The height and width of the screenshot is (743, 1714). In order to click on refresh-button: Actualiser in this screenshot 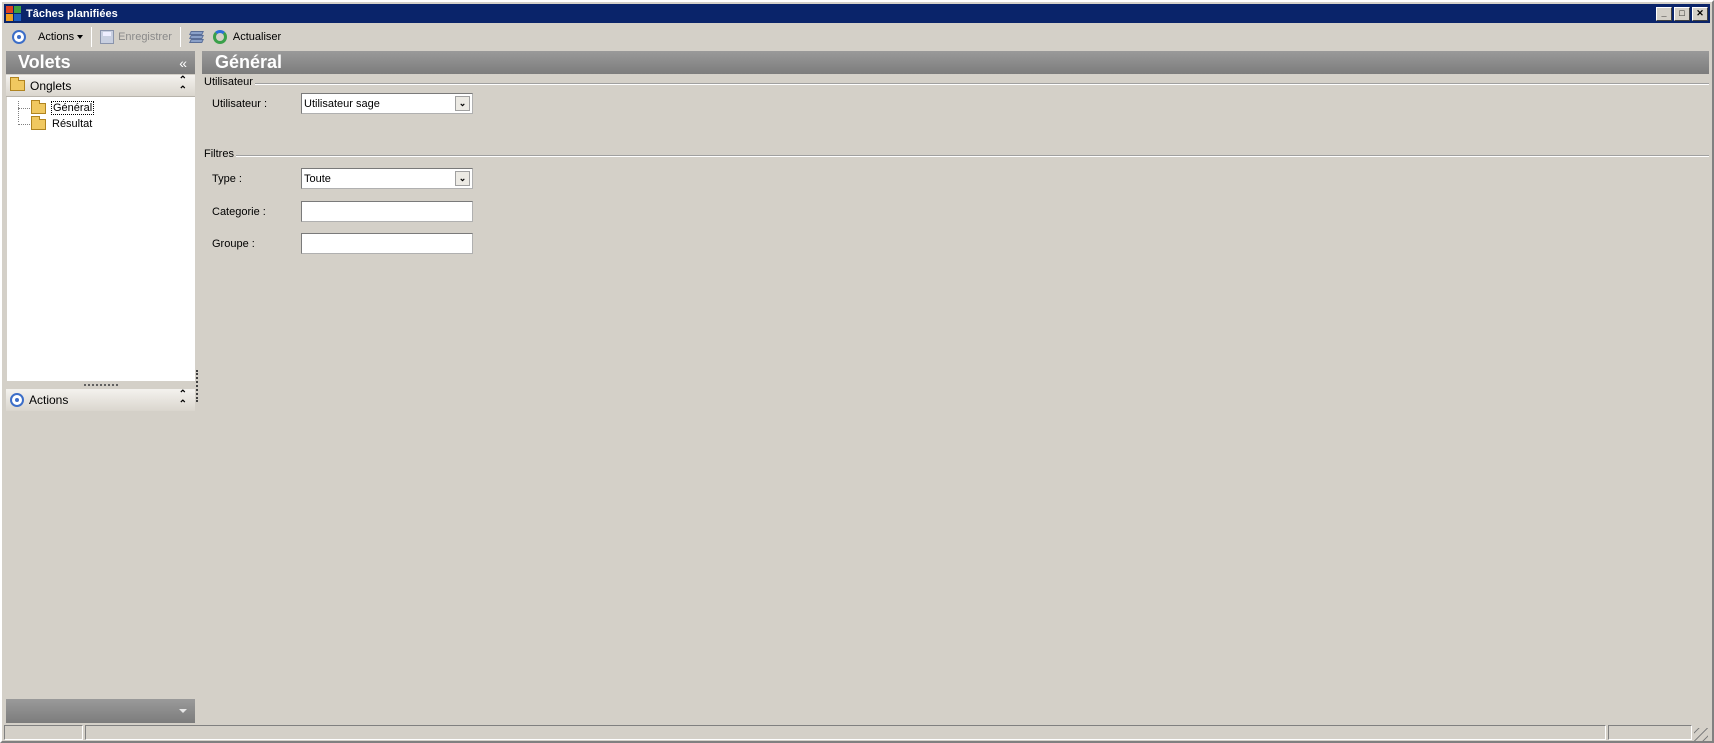, I will do `click(247, 37)`.